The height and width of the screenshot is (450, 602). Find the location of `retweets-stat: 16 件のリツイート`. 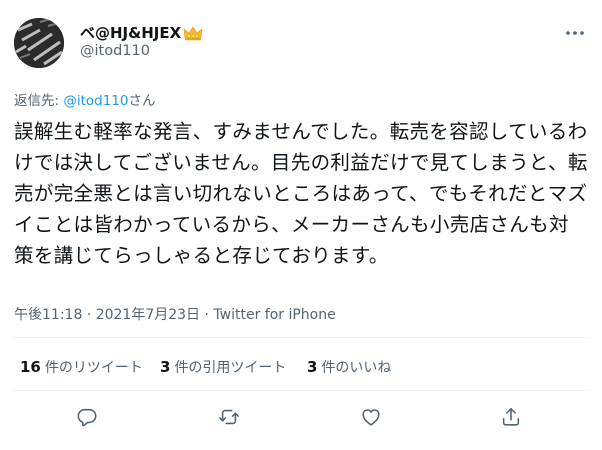

retweets-stat: 16 件のリツイート is located at coordinates (81, 367).